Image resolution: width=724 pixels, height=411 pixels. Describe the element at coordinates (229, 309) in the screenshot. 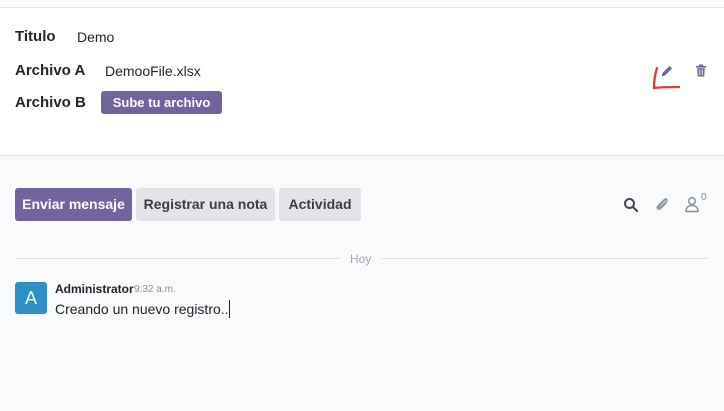

I see `text-cursor` at that location.